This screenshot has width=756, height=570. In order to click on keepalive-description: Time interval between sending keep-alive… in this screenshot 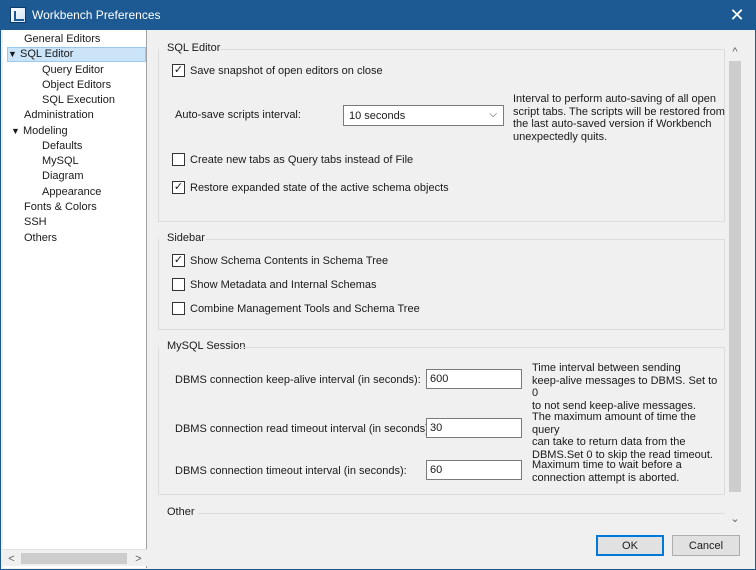, I will do `click(628, 387)`.